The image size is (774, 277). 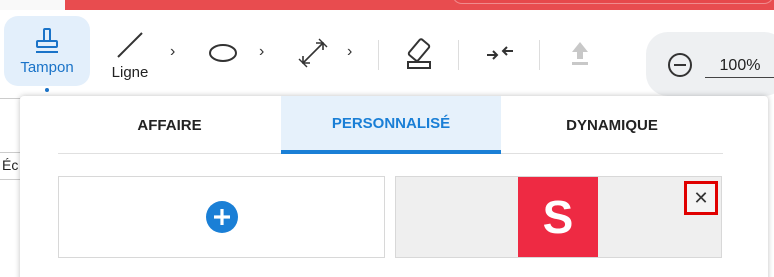 I want to click on tampon-tool-button: Tampon, so click(x=47, y=54).